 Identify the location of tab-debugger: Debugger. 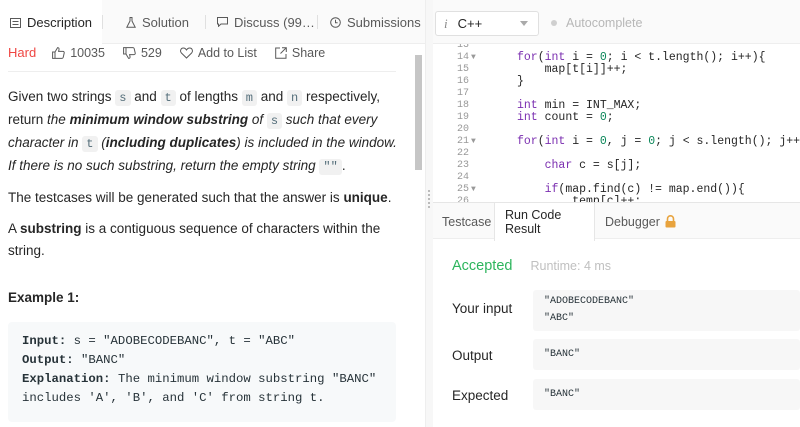
(640, 221).